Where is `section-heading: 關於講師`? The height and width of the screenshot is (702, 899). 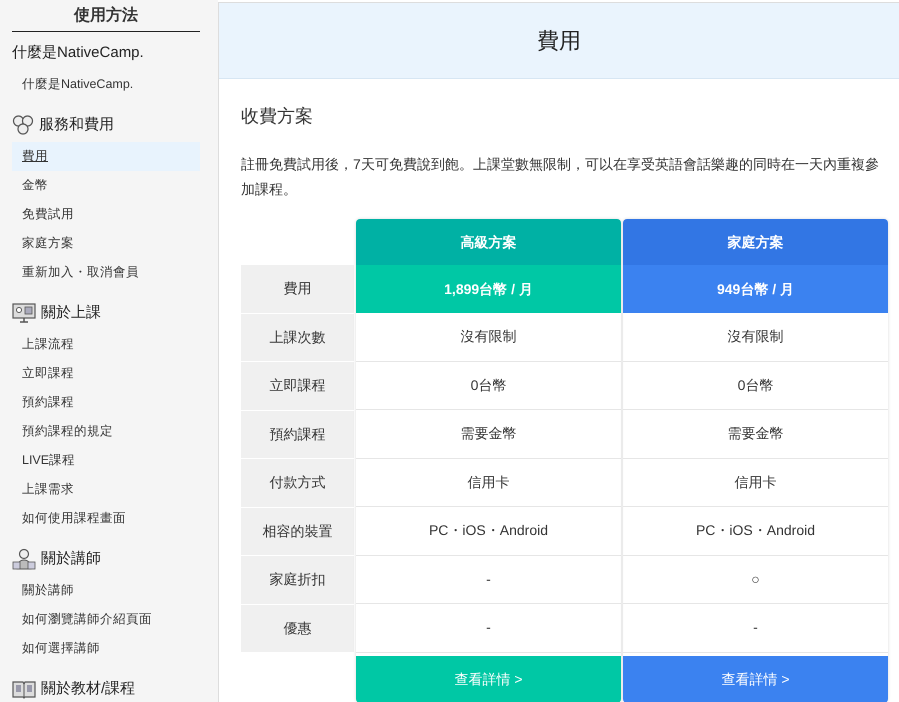
section-heading: 關於講師 is located at coordinates (71, 558).